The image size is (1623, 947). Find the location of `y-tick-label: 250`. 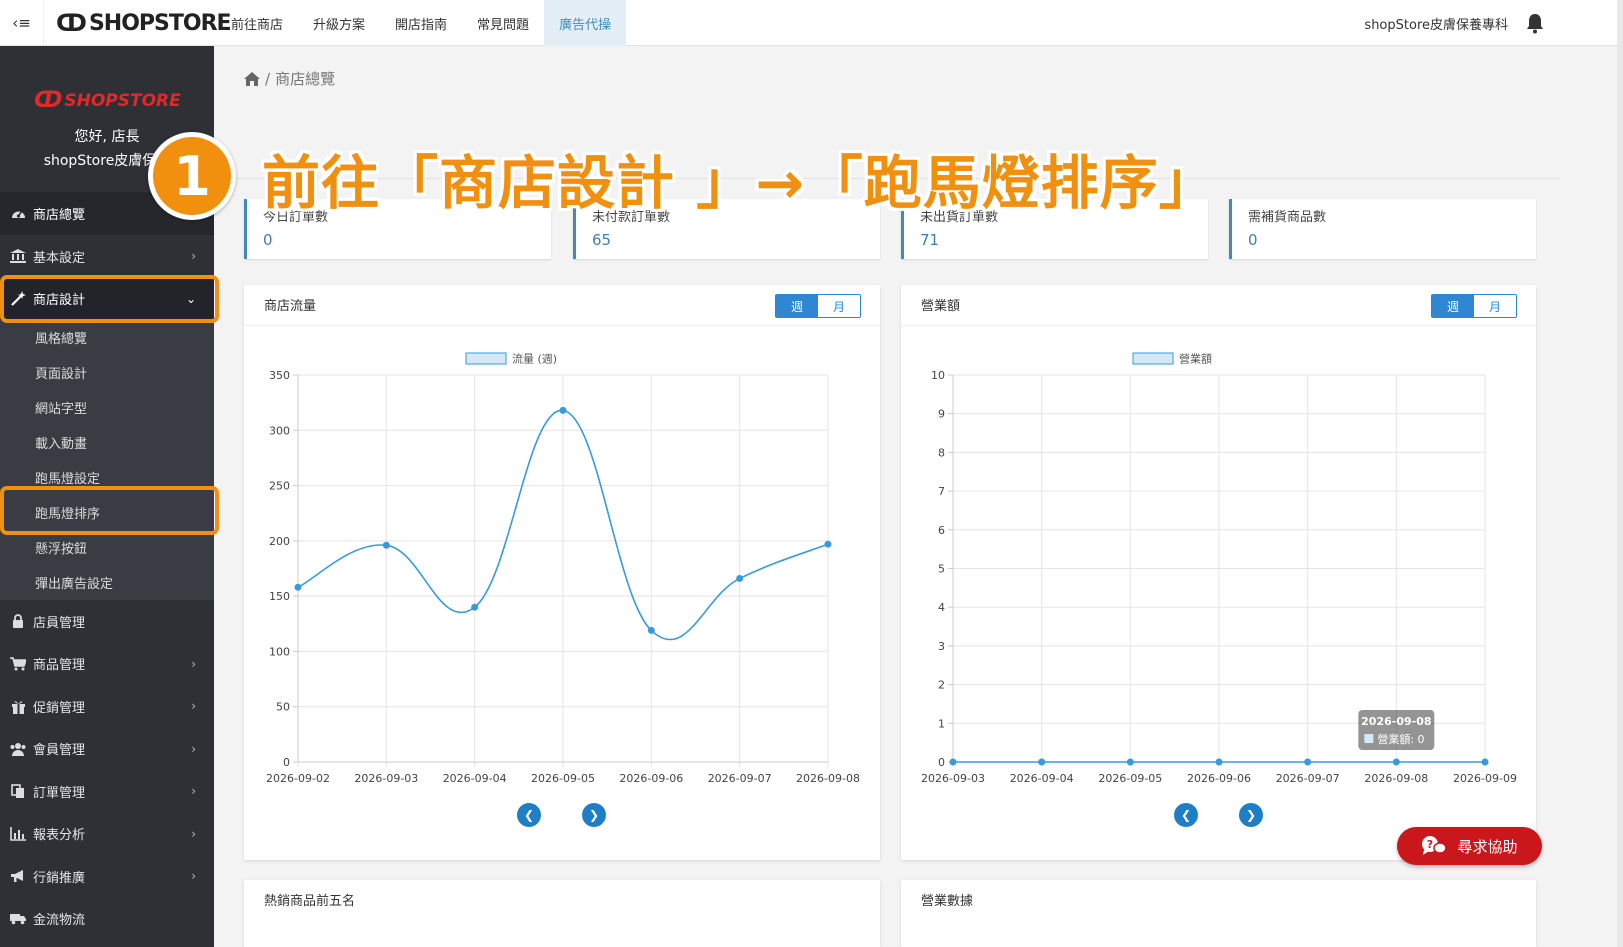

y-tick-label: 250 is located at coordinates (279, 486).